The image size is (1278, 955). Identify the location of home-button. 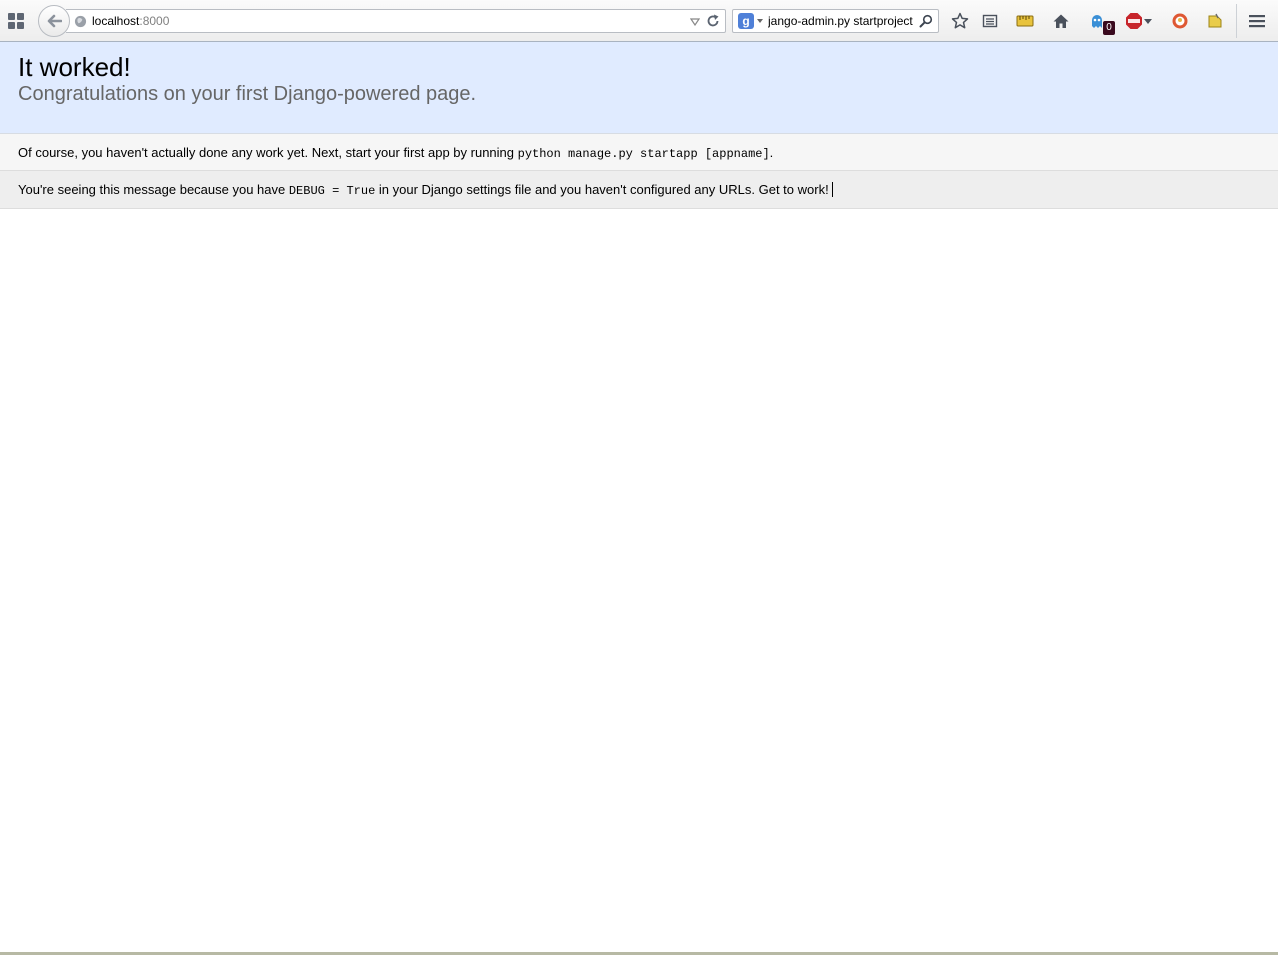
(1061, 21).